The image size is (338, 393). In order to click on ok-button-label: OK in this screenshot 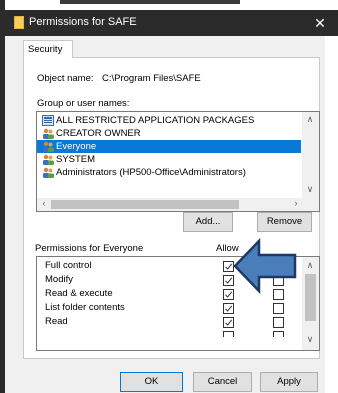, I will do `click(151, 381)`.